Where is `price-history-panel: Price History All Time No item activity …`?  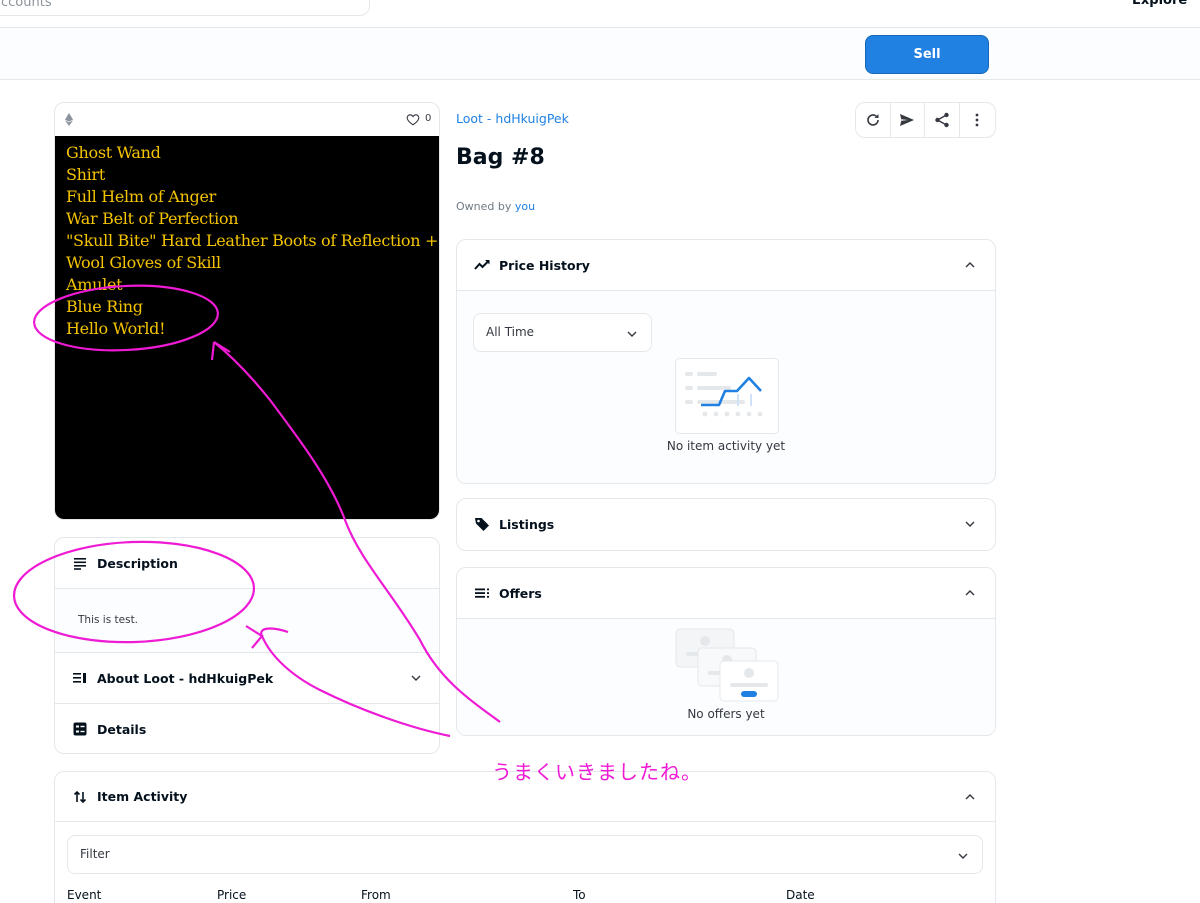
price-history-panel: Price History All Time No item activity … is located at coordinates (726, 361).